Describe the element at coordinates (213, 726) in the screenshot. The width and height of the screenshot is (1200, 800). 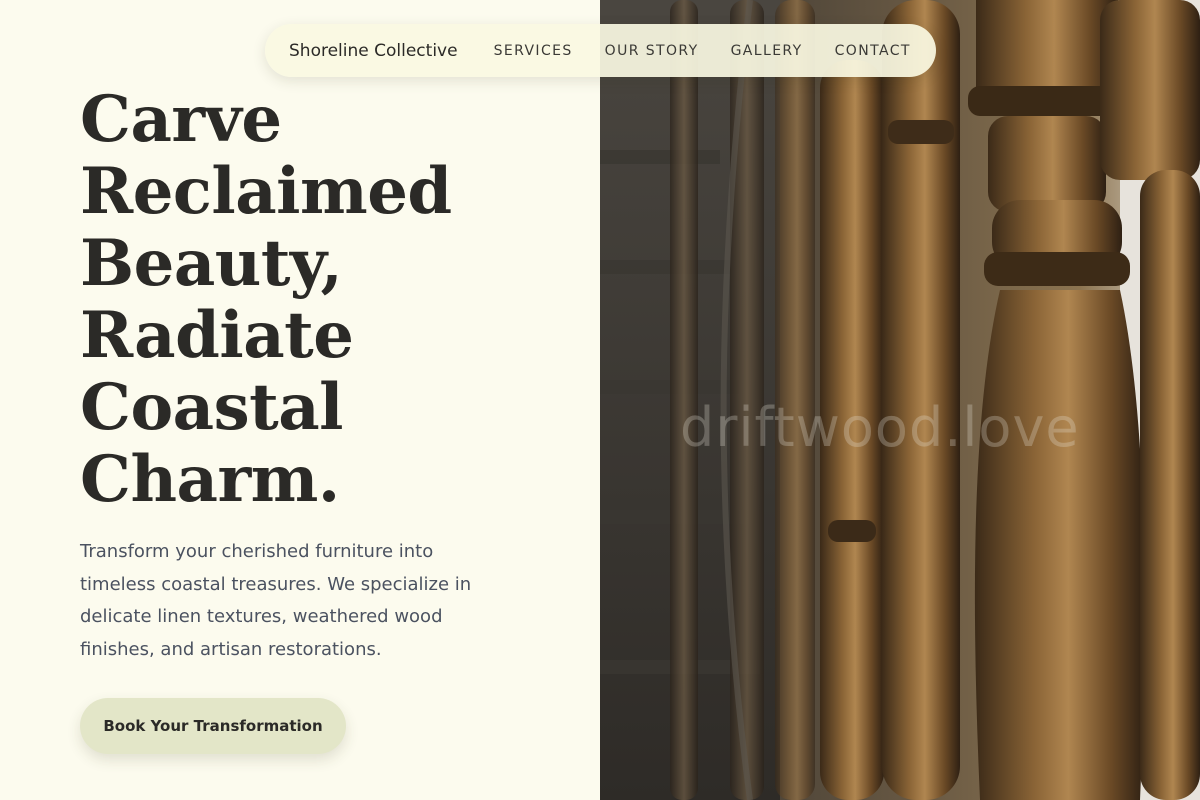
I see `book-transformation-button: Book Your Transformation` at that location.